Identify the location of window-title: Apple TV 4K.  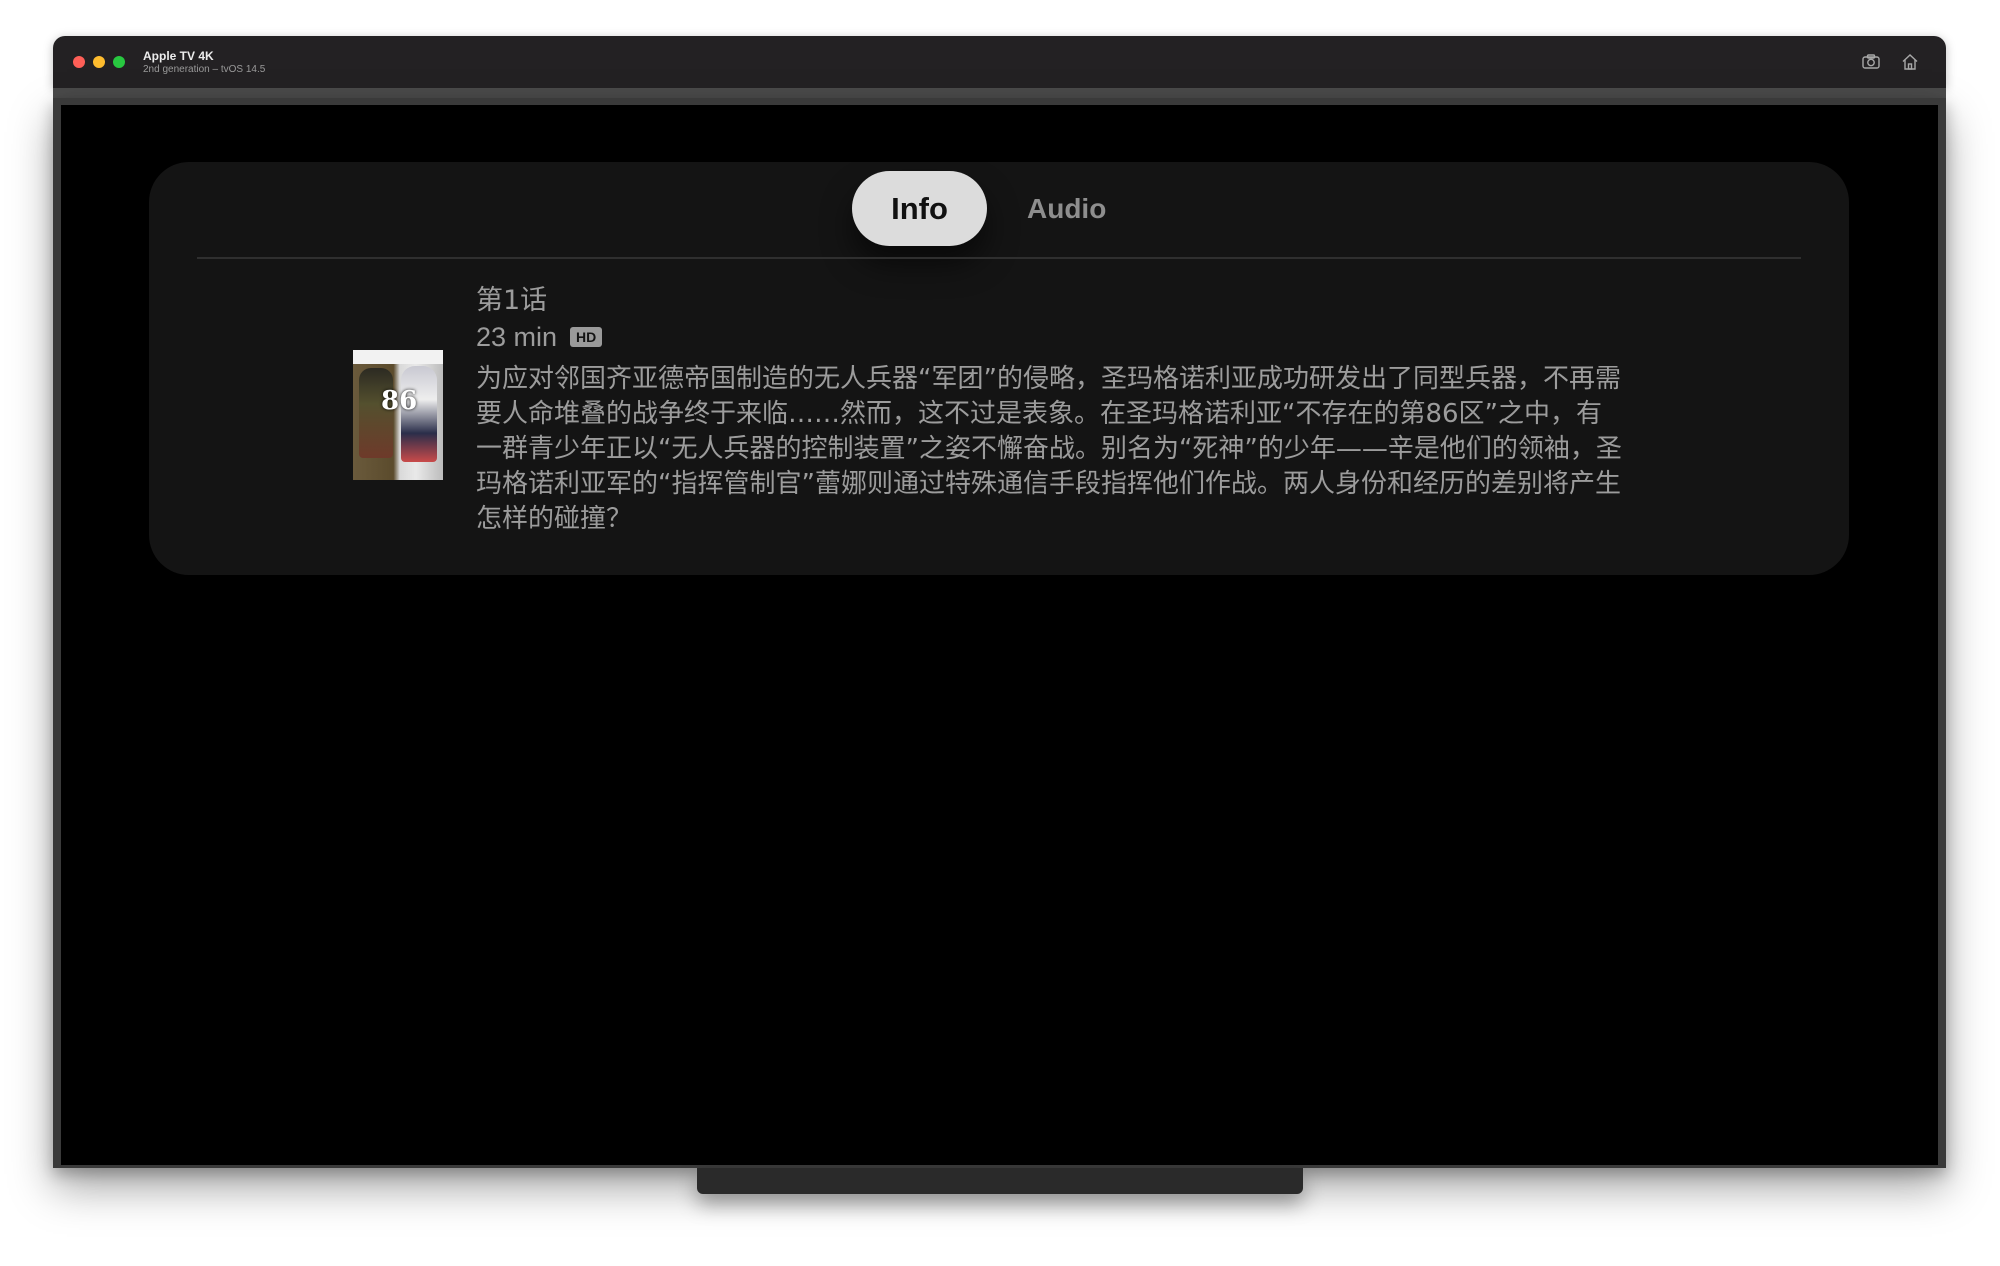
(178, 56).